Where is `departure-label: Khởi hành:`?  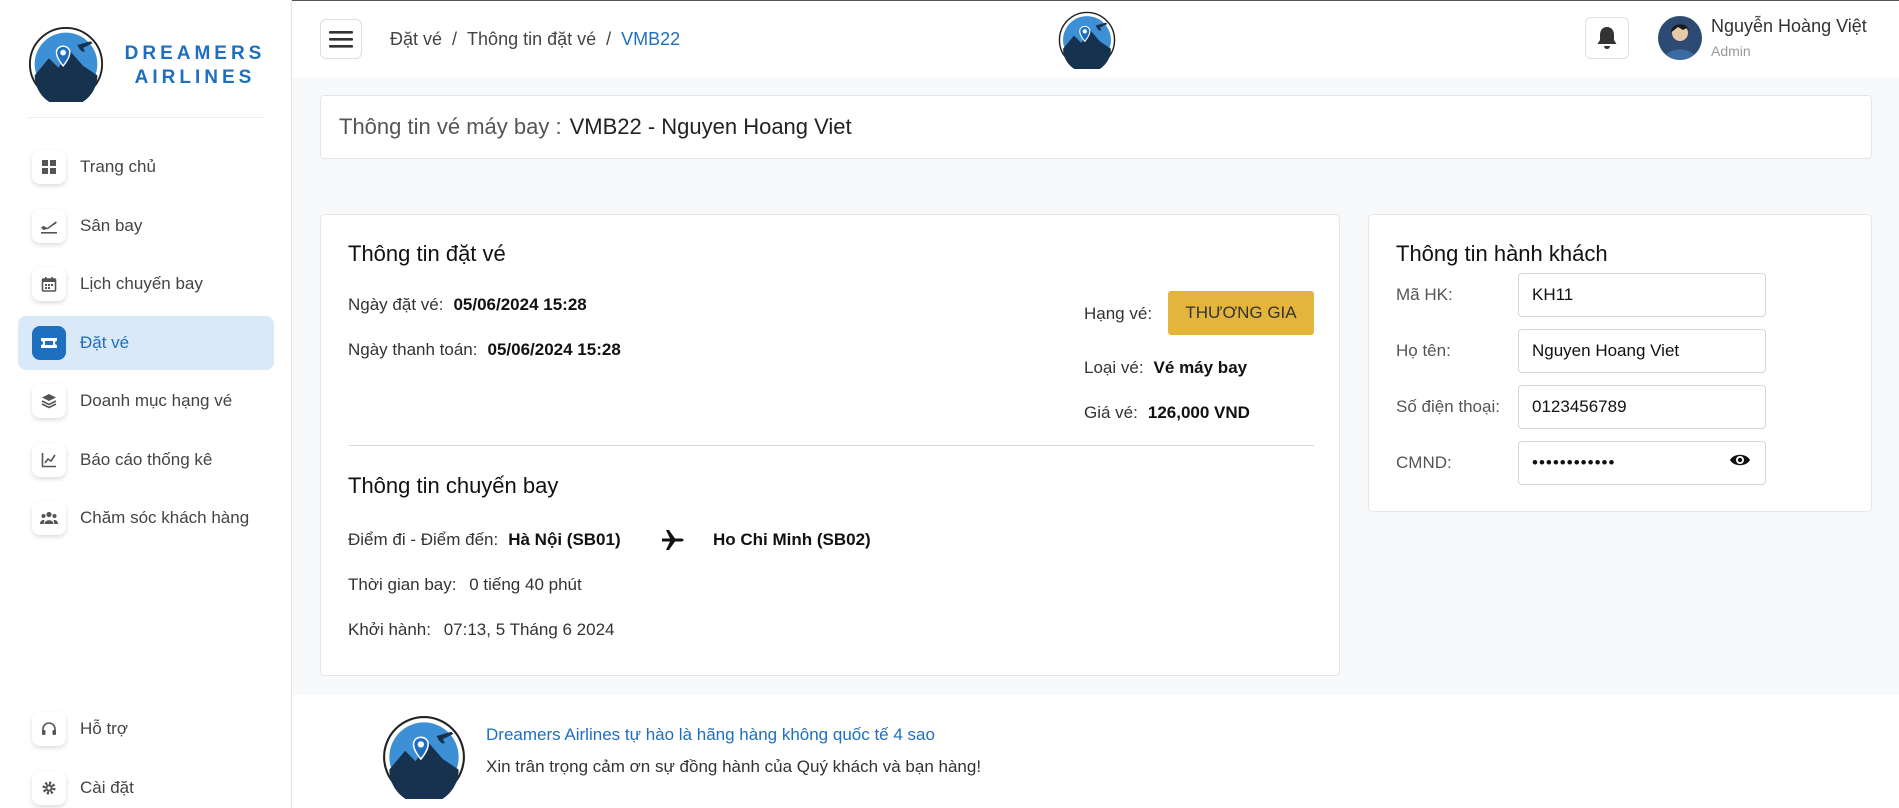 departure-label: Khởi hành: is located at coordinates (389, 629).